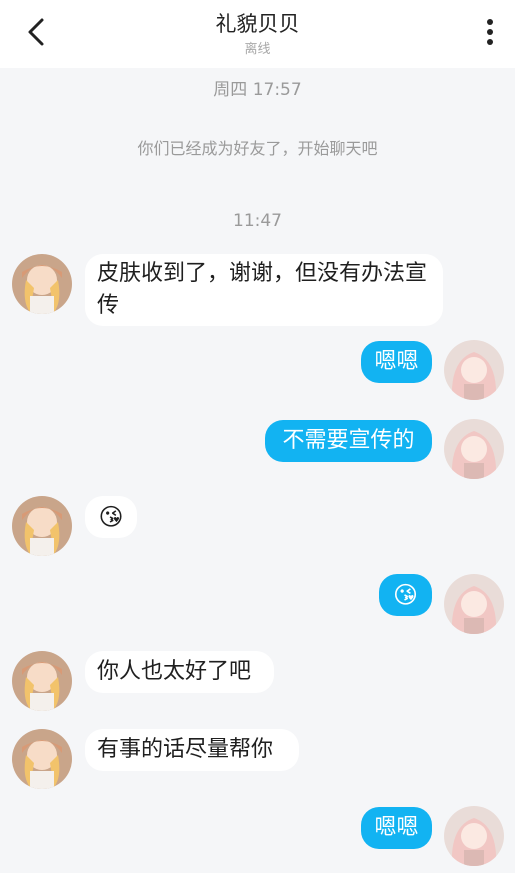 Image resolution: width=515 pixels, height=873 pixels. What do you see at coordinates (348, 441) in the screenshot?
I see `message-bubble-outgoing: 不需要宣传的` at bounding box center [348, 441].